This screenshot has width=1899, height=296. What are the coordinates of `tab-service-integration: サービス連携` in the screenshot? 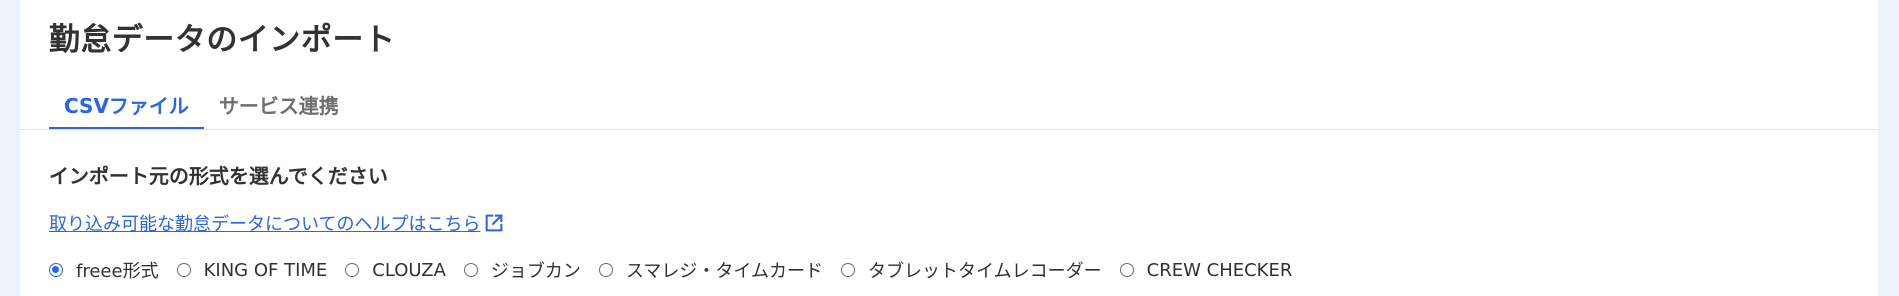 It's located at (279, 109).